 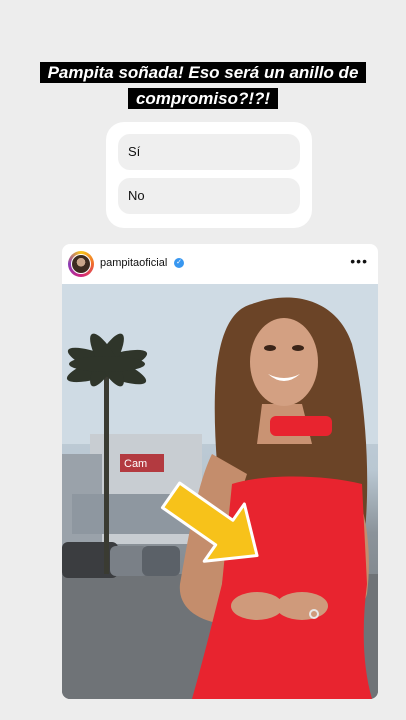 I want to click on post-header: pampitaoficial ✓ •••, so click(x=220, y=264).